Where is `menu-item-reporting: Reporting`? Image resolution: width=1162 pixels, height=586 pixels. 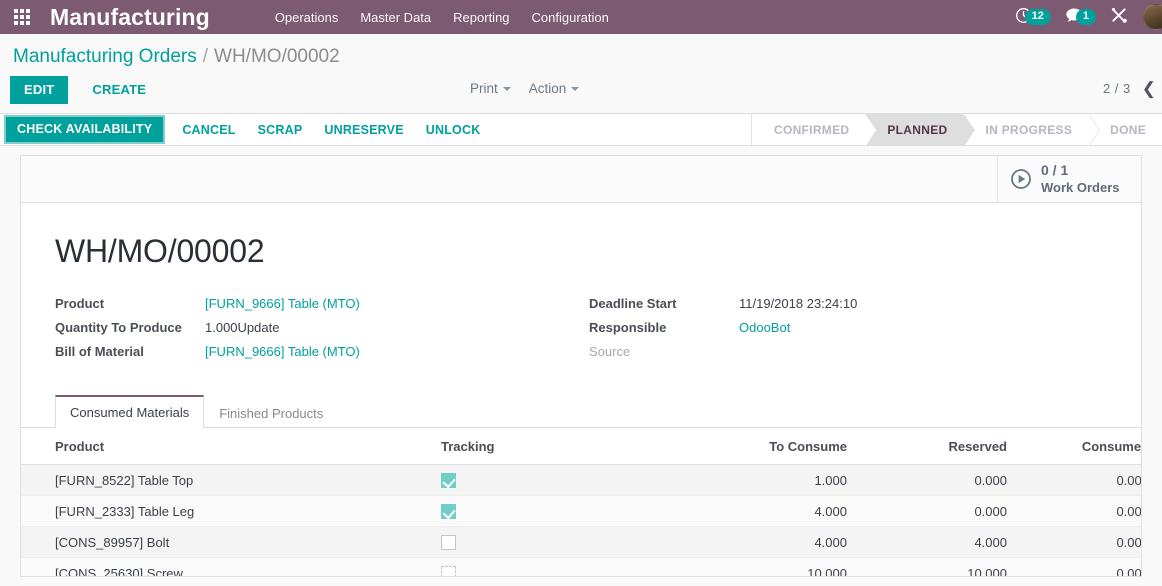 menu-item-reporting: Reporting is located at coordinates (481, 17).